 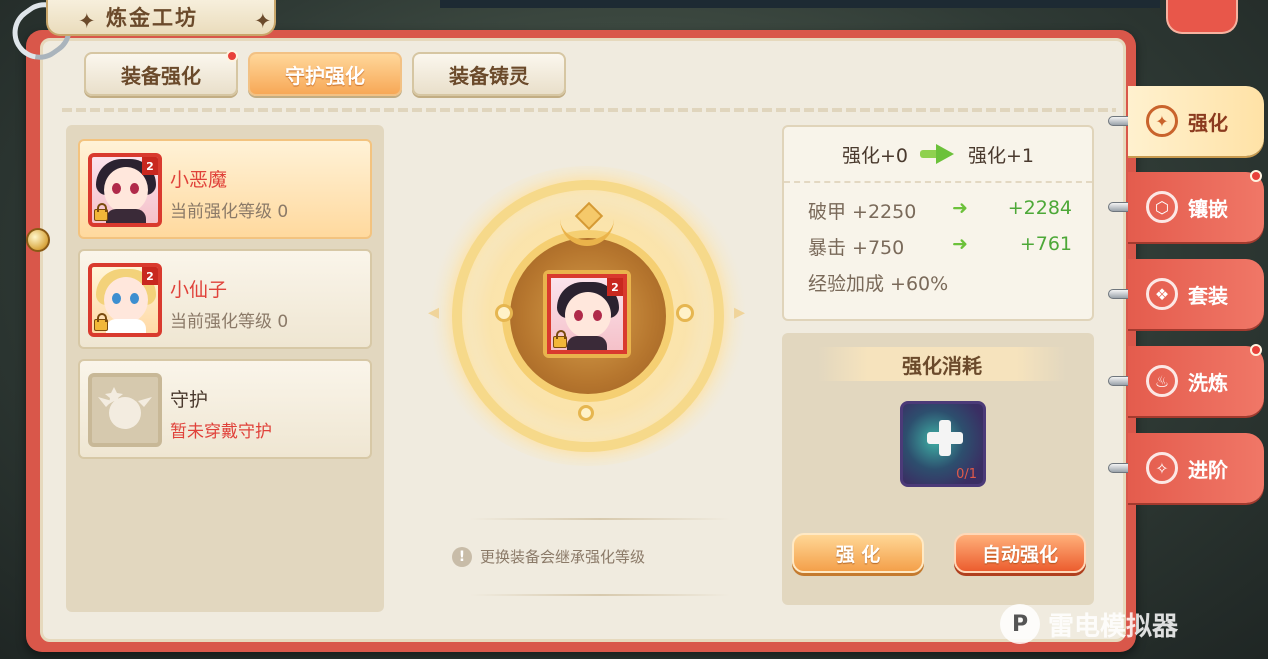 I want to click on window-title: 炼金工坊, so click(x=152, y=18).